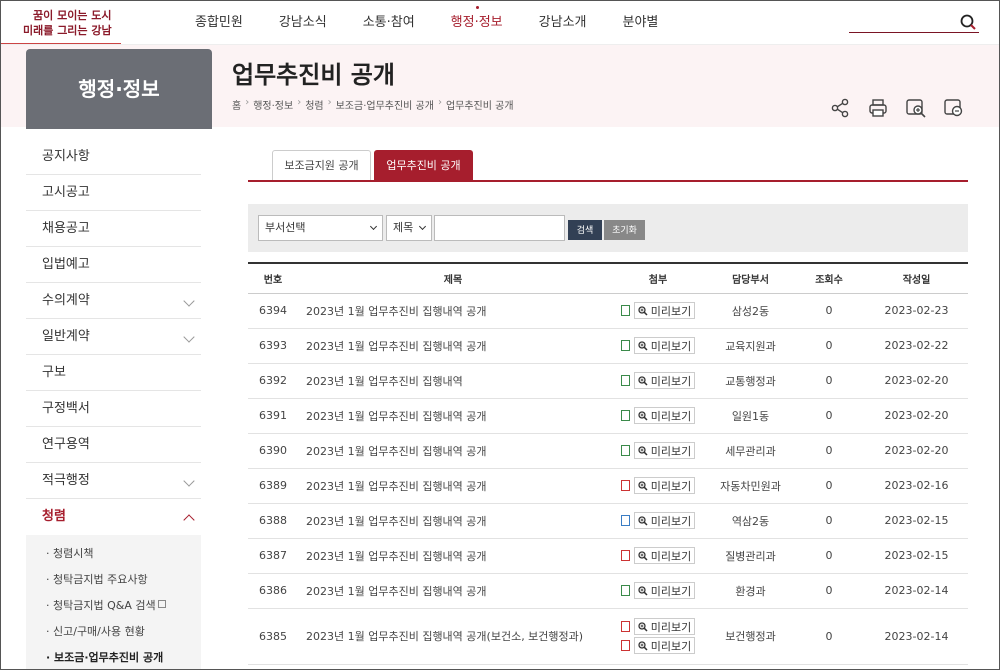  What do you see at coordinates (954, 108) in the screenshot?
I see `zoom-out-icon` at bounding box center [954, 108].